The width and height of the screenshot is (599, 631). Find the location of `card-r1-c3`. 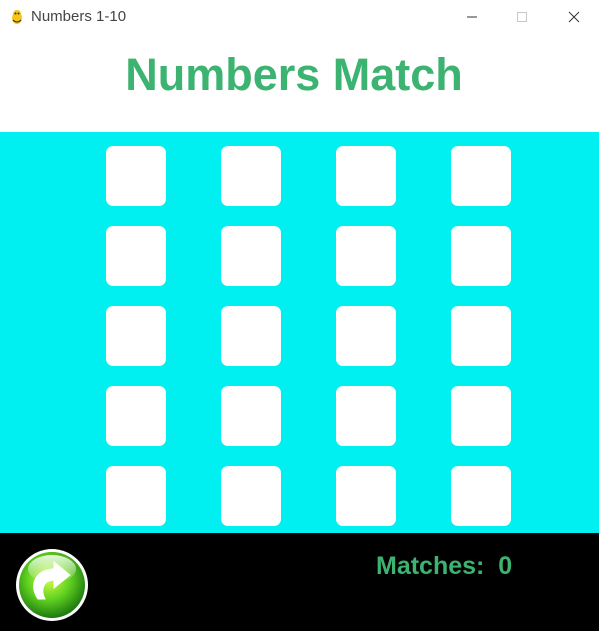

card-r1-c3 is located at coordinates (366, 176).